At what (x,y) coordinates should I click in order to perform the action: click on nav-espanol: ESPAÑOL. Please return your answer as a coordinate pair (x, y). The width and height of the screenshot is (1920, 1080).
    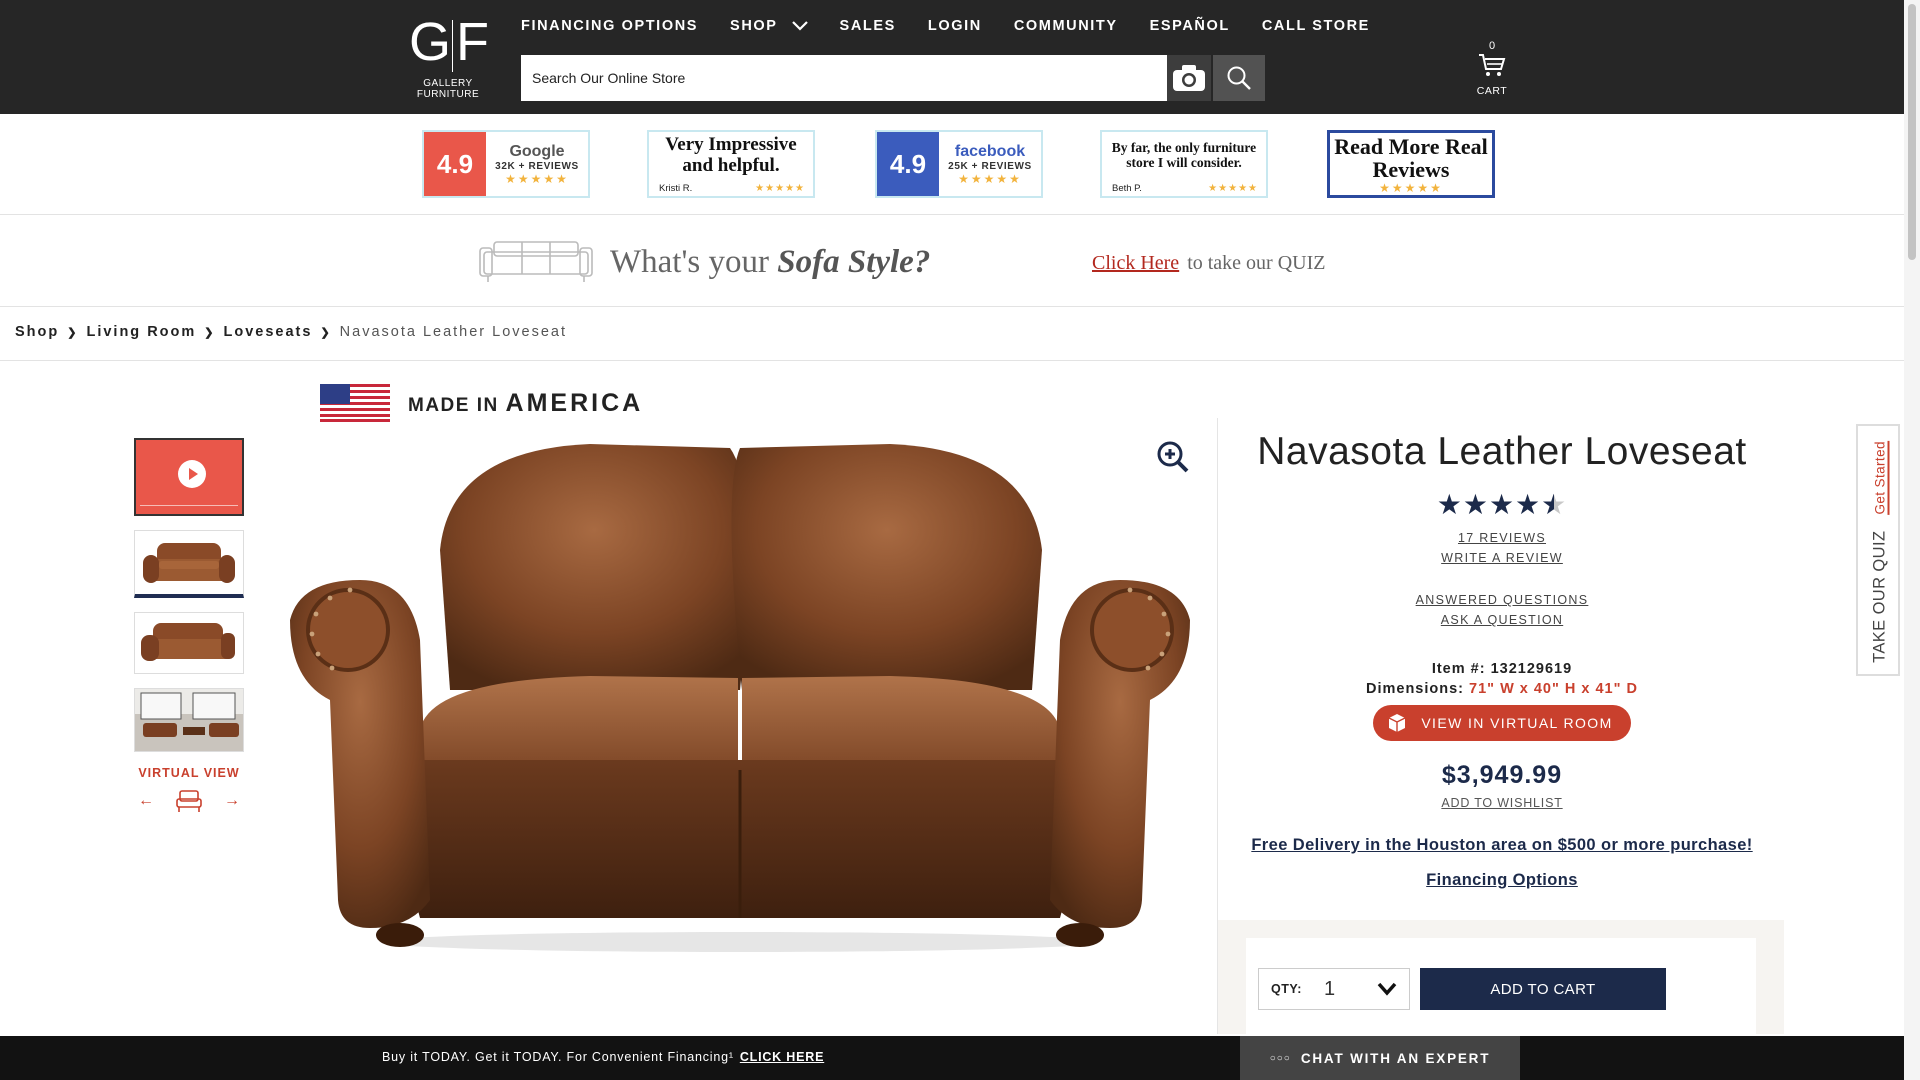
    Looking at the image, I should click on (1190, 26).